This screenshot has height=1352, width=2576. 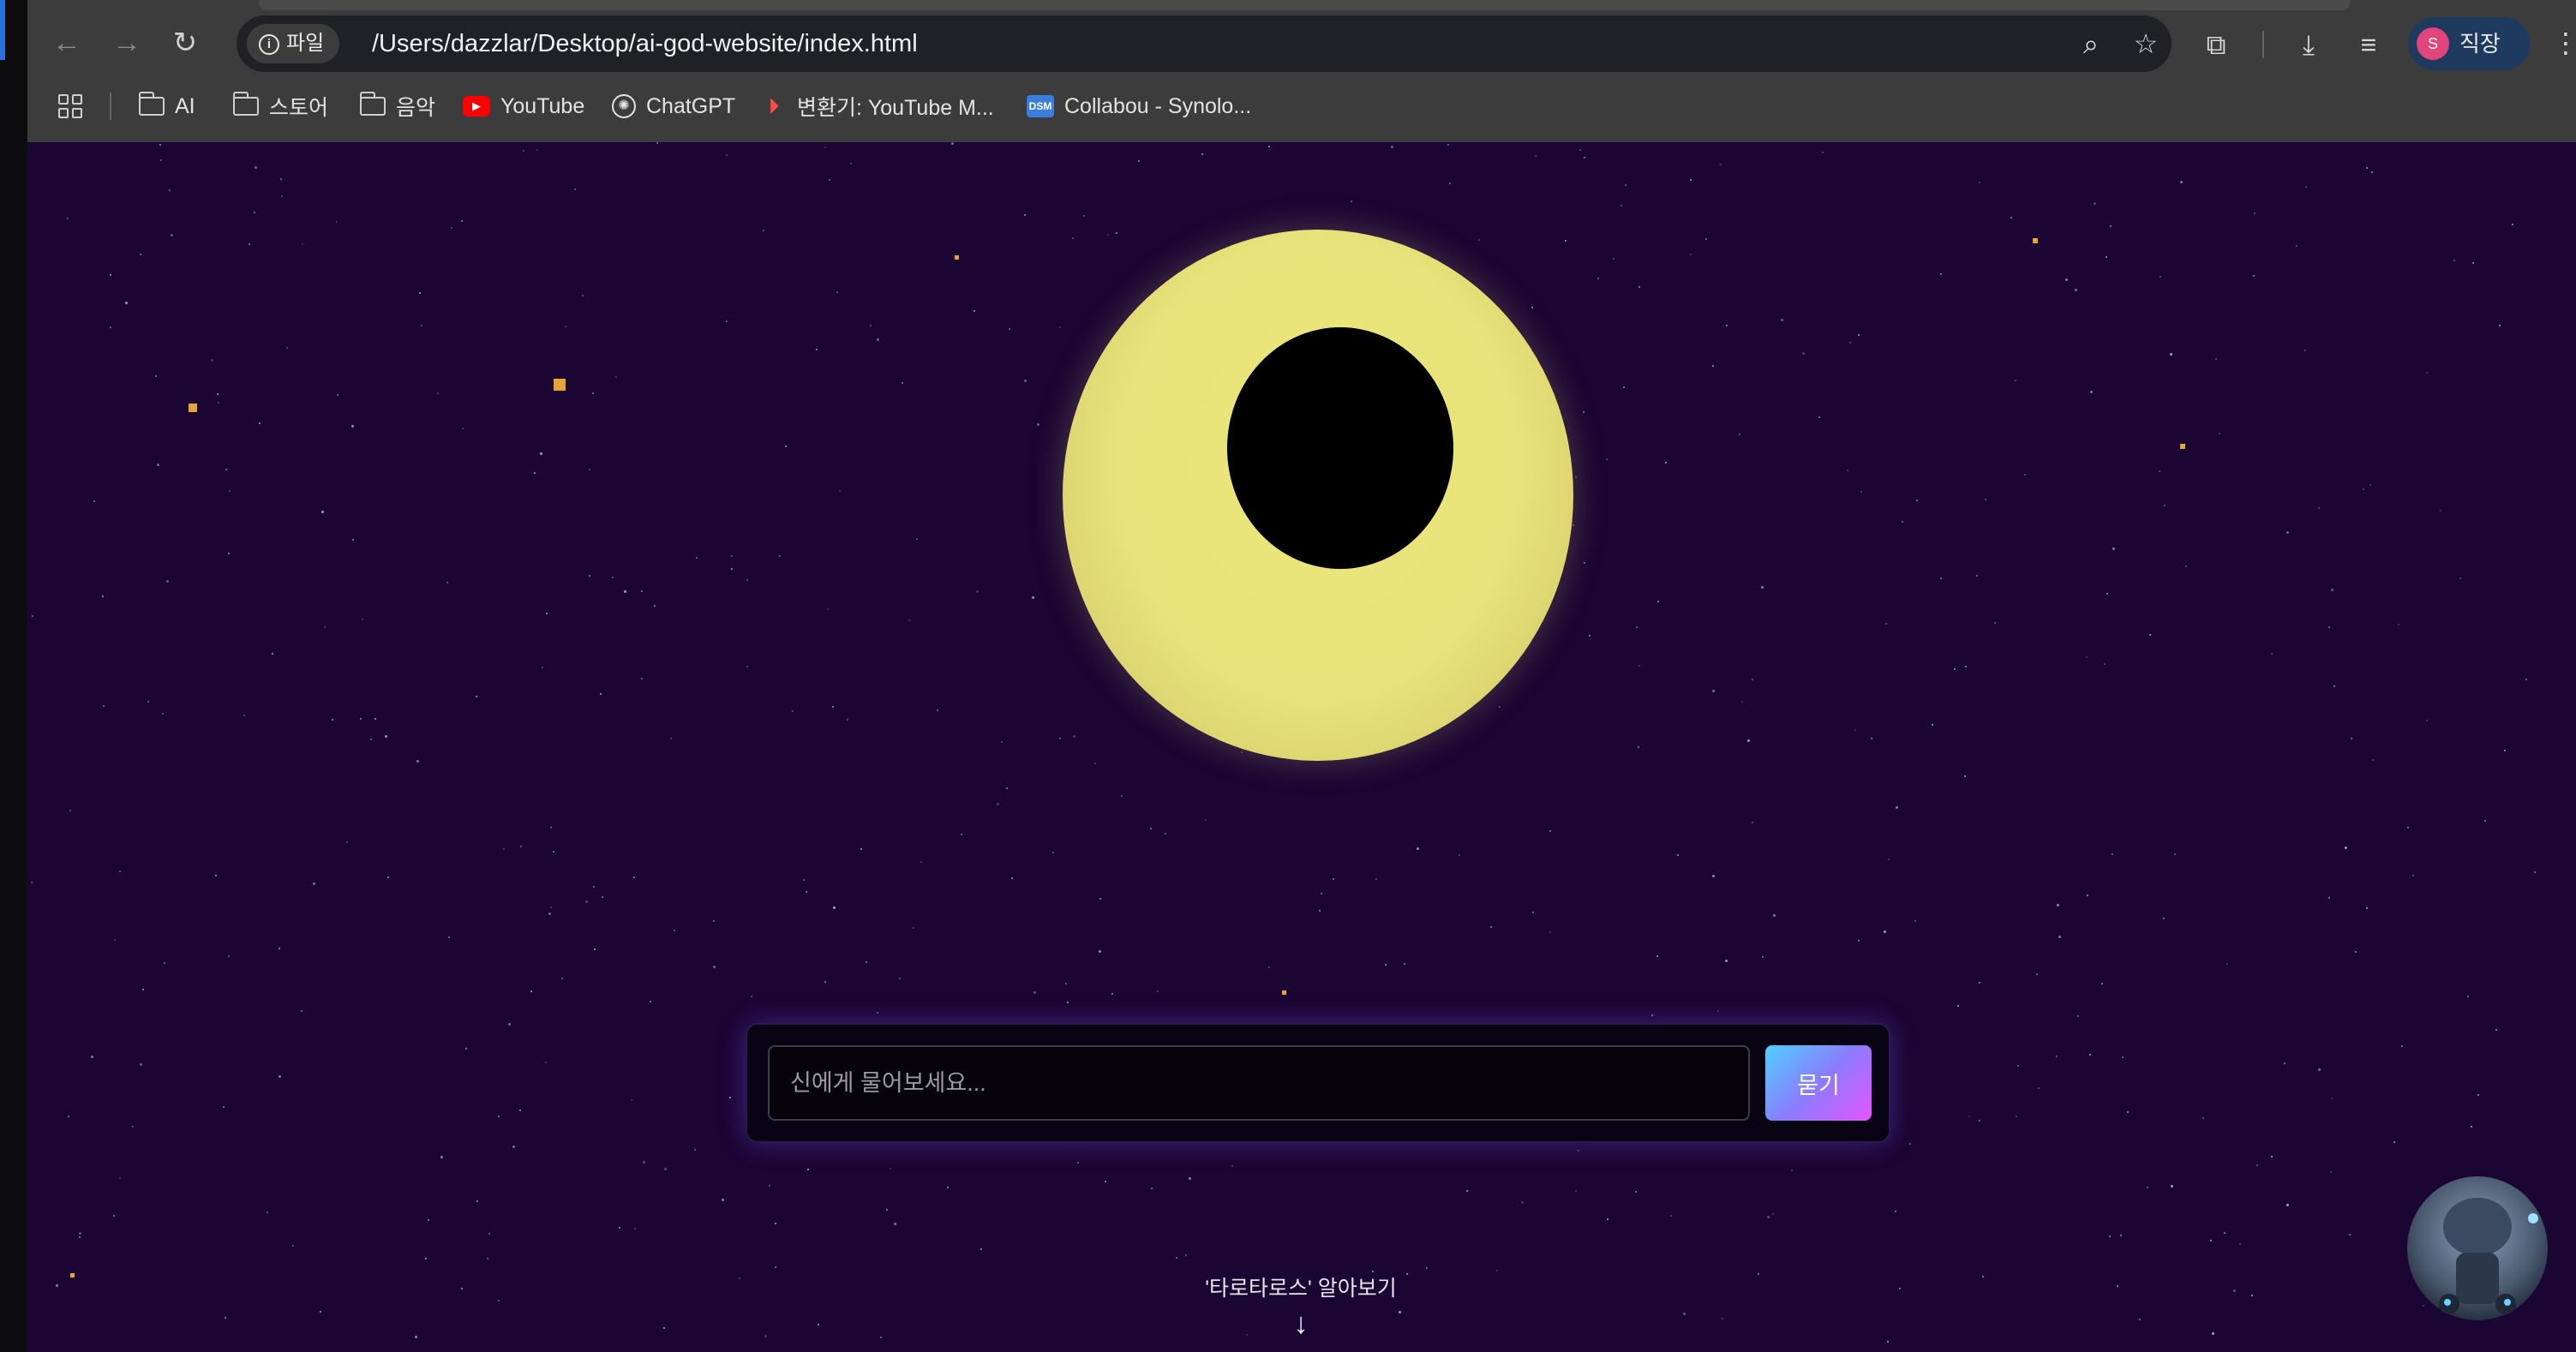 I want to click on media-control-icon: ≡, so click(x=2368, y=44).